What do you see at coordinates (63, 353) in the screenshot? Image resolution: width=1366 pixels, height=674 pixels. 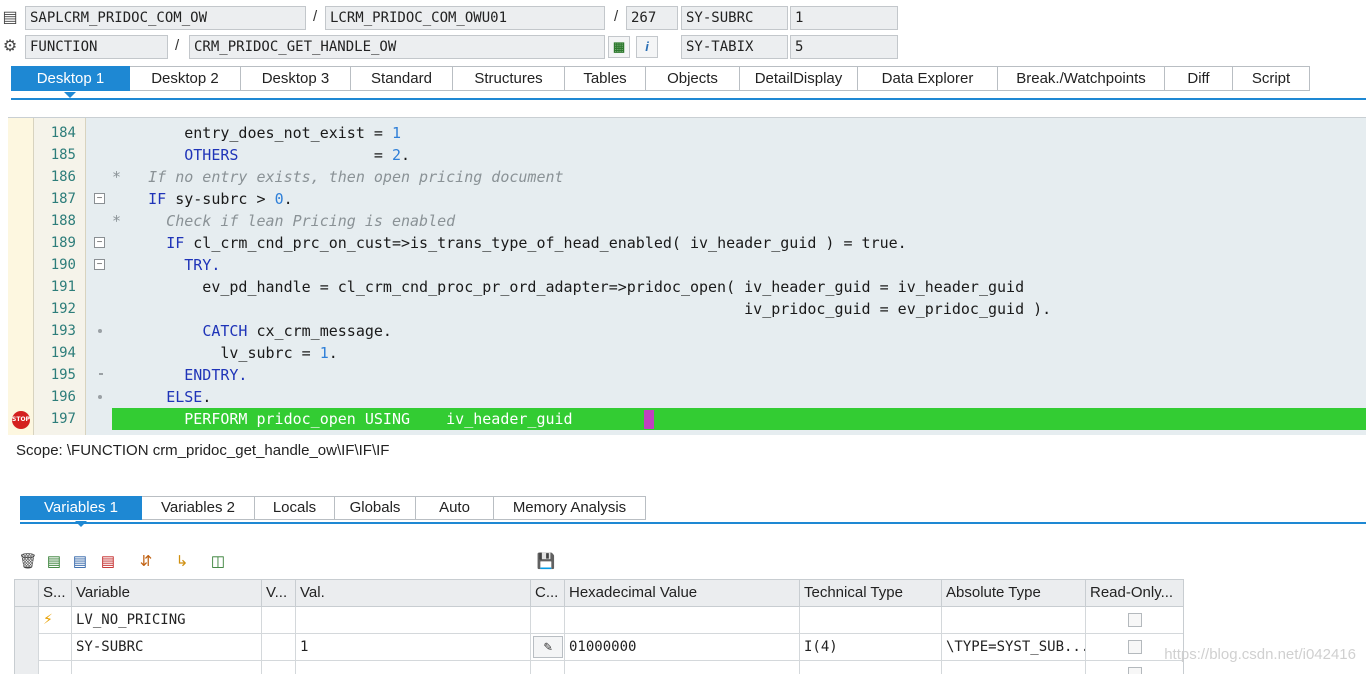 I see `line-number: 194` at bounding box center [63, 353].